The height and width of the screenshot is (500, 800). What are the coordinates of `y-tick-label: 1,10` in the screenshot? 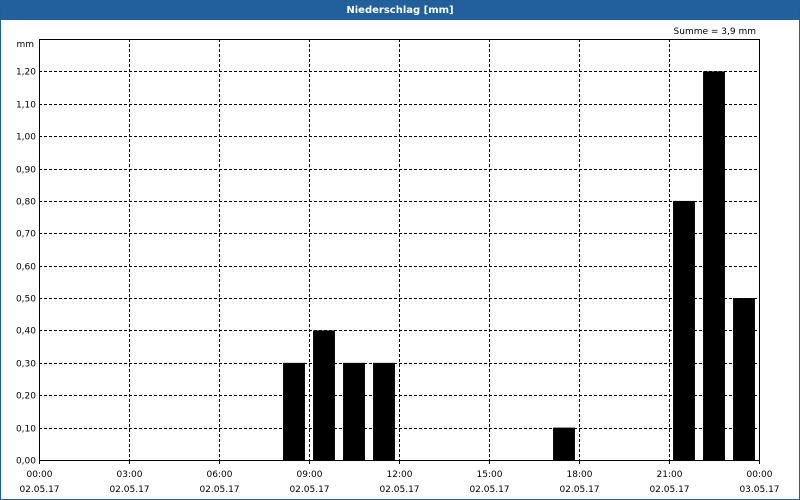 It's located at (26, 106).